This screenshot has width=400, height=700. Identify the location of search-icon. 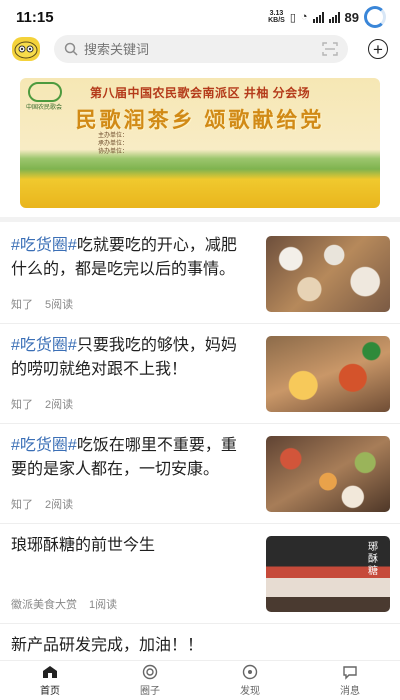
(71, 49).